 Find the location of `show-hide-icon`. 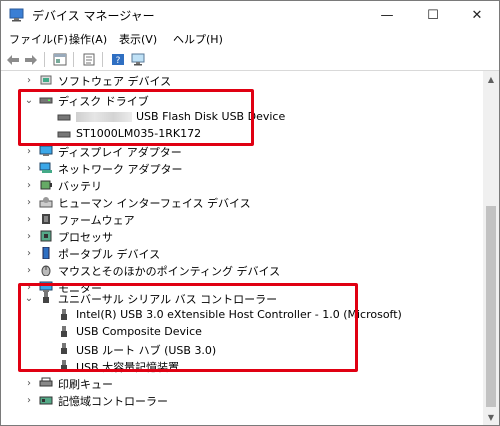

show-hide-icon is located at coordinates (60, 59).